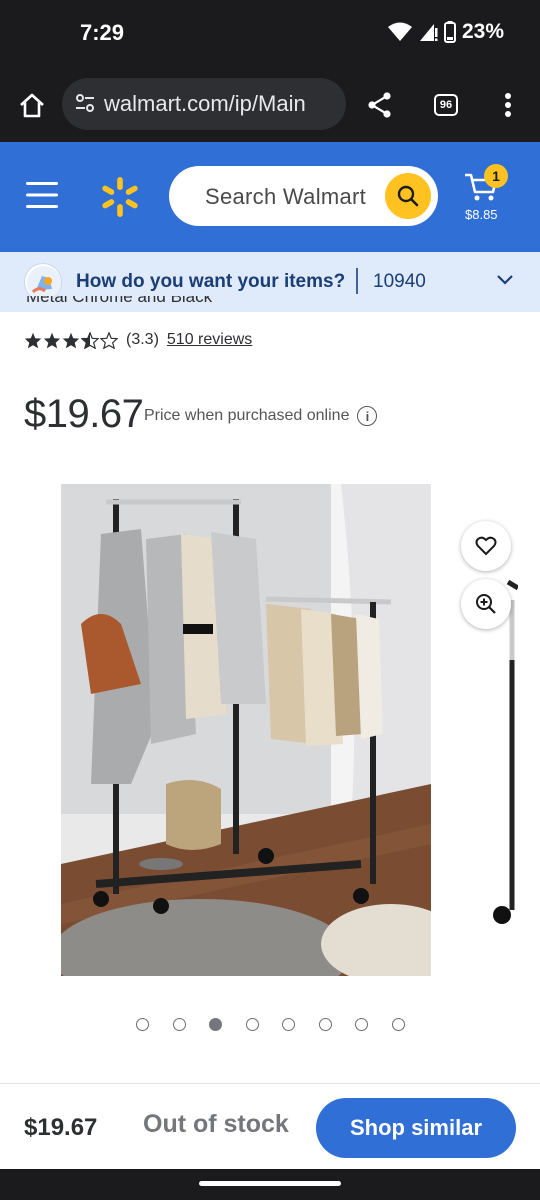  I want to click on browser-toolbar: walmart.com/ip/Main 96, so click(270, 104).